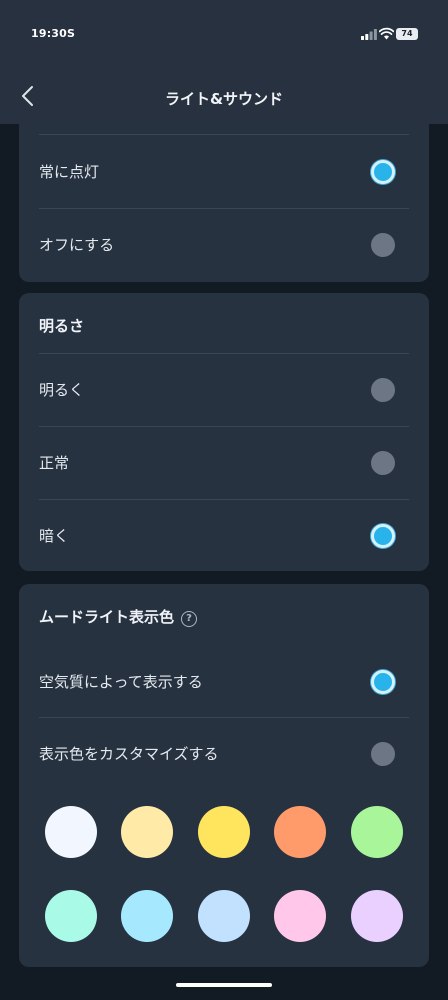 The image size is (448, 1000). I want to click on page-title: ライト&サウンド, so click(224, 99).